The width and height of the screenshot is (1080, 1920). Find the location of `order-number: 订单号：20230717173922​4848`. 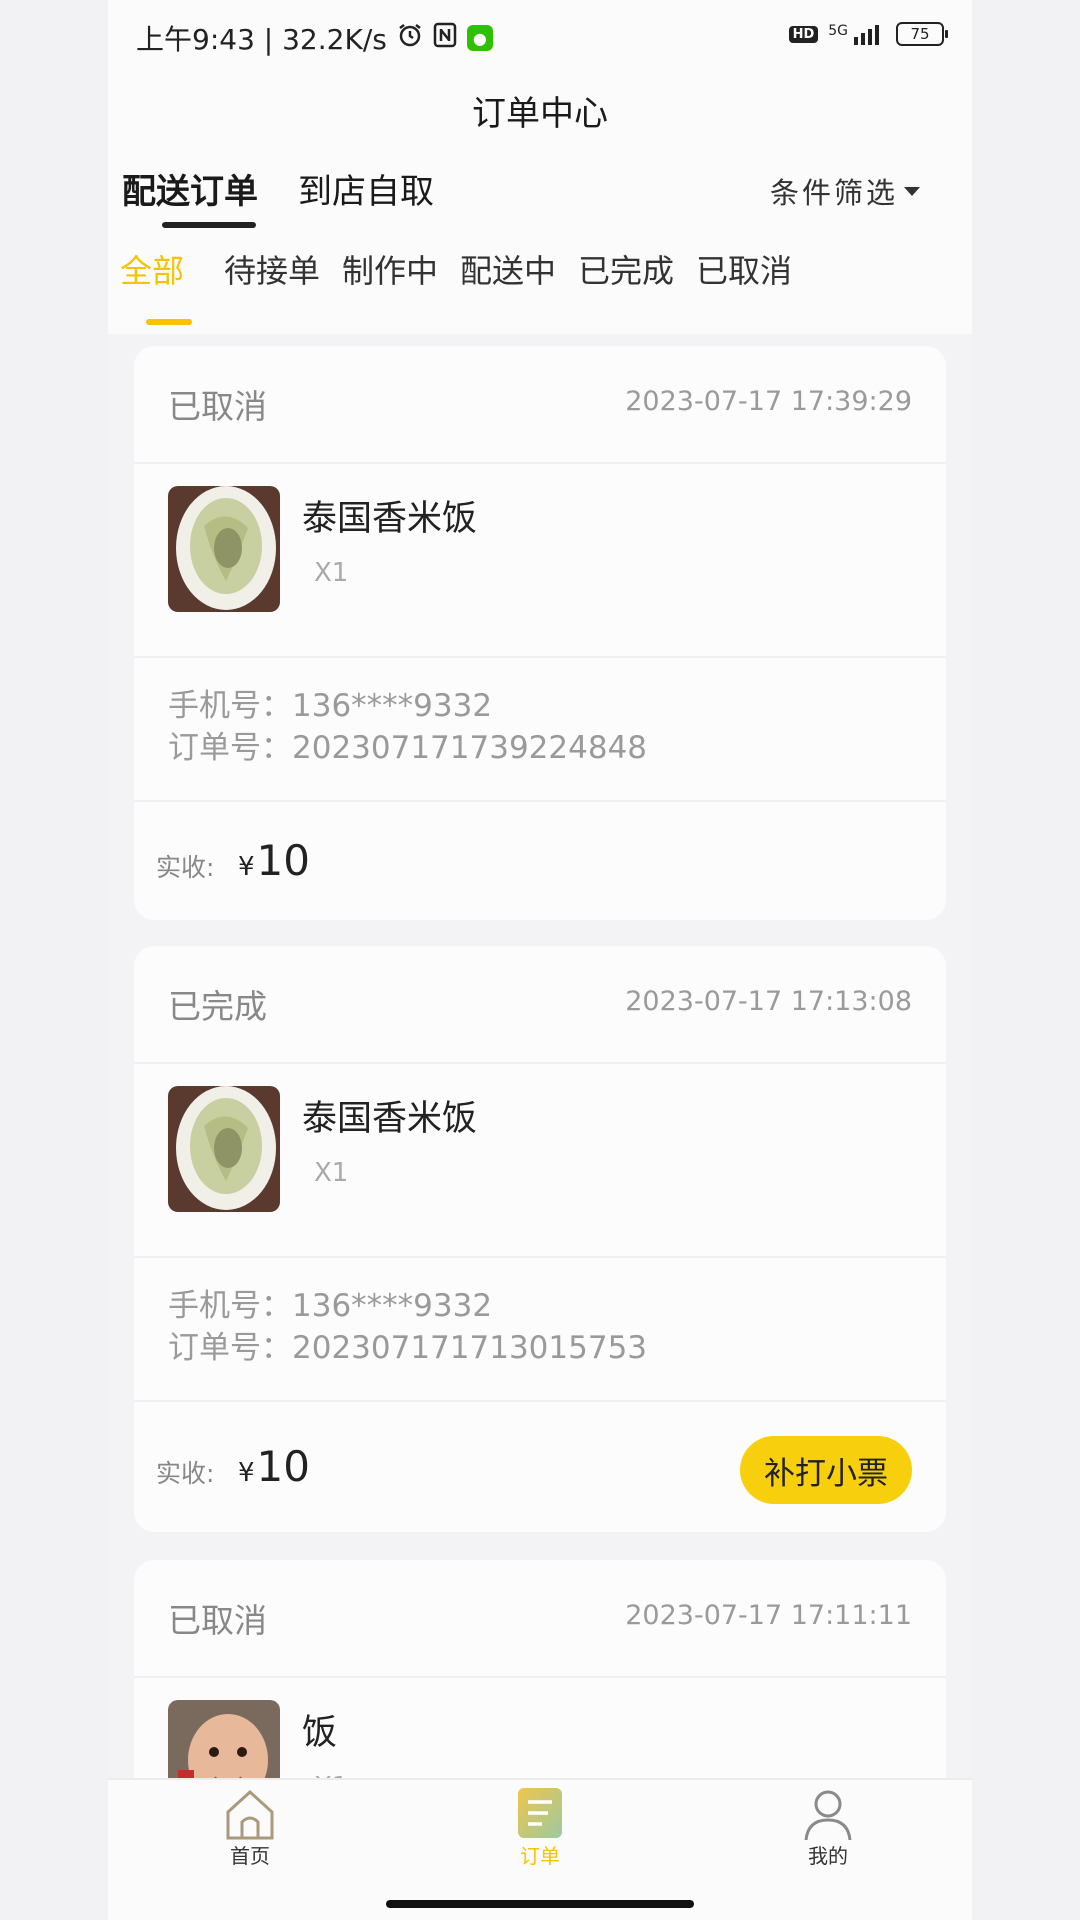

order-number: 订单号：20230717173922​4848 is located at coordinates (408, 748).